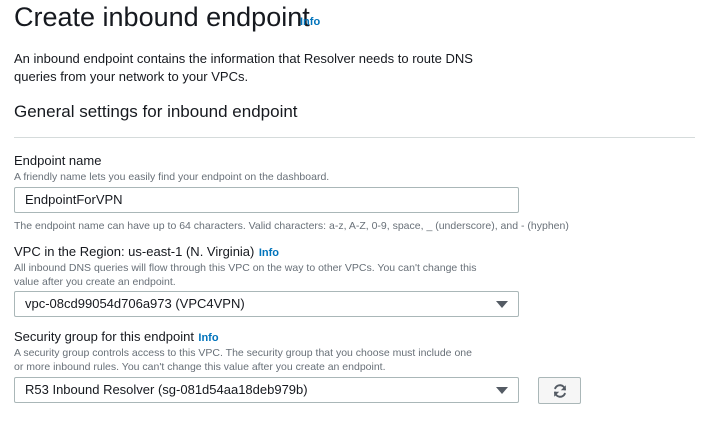 The height and width of the screenshot is (434, 710). I want to click on vpc-description-line2: value after you create an endpoint., so click(95, 282).